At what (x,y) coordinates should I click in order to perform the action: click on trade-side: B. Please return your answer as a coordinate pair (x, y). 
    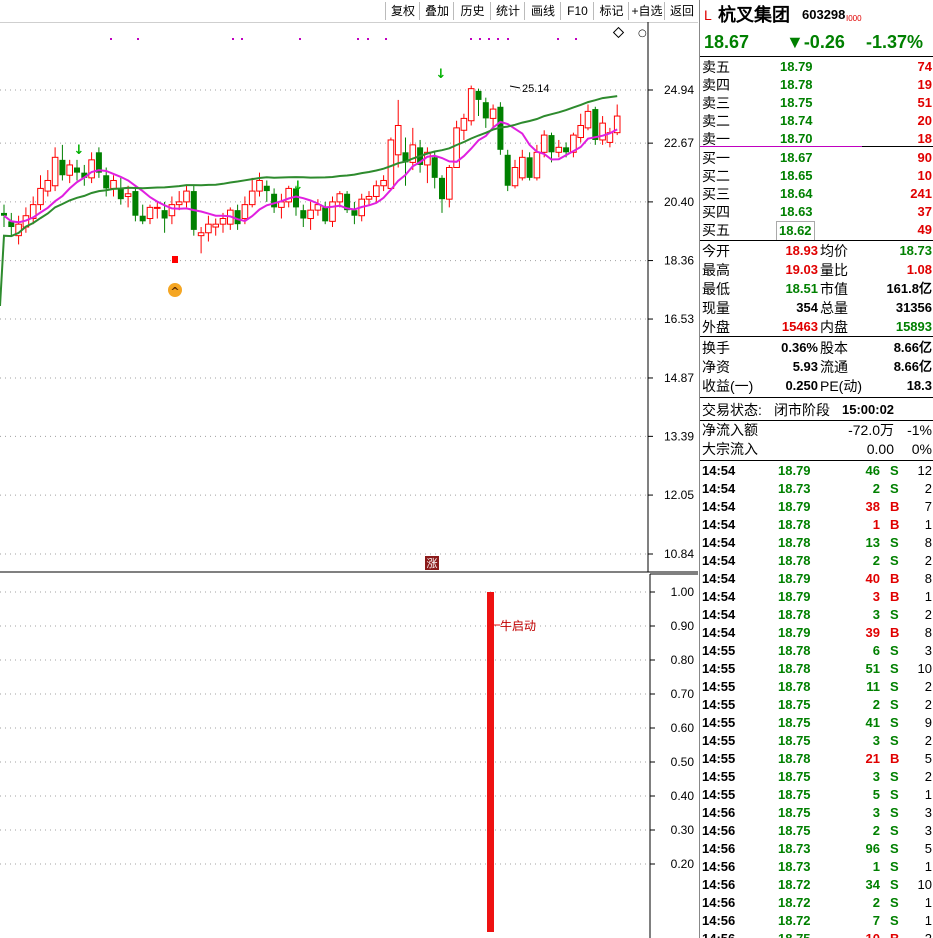
    Looking at the image, I should click on (895, 524).